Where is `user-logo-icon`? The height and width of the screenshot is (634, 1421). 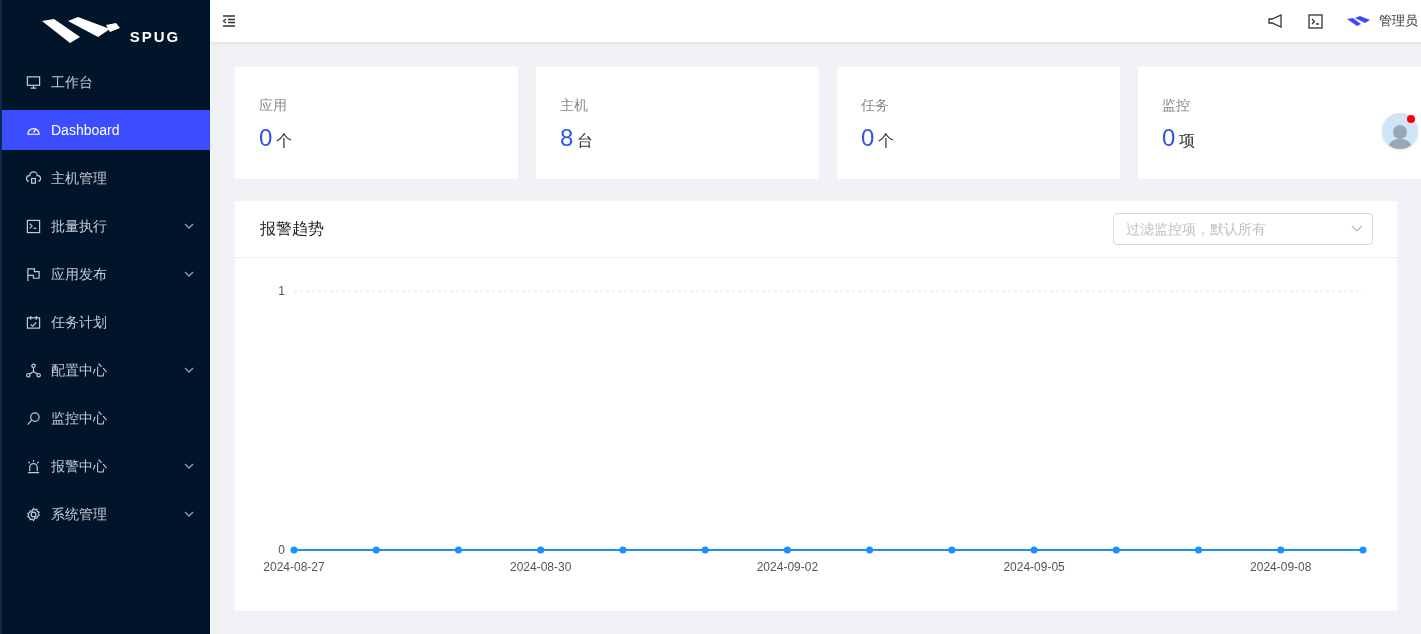
user-logo-icon is located at coordinates (1359, 21).